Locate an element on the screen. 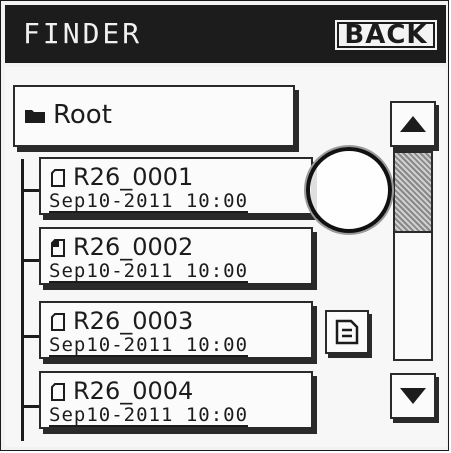  file-name: R26_0001 is located at coordinates (133, 177).